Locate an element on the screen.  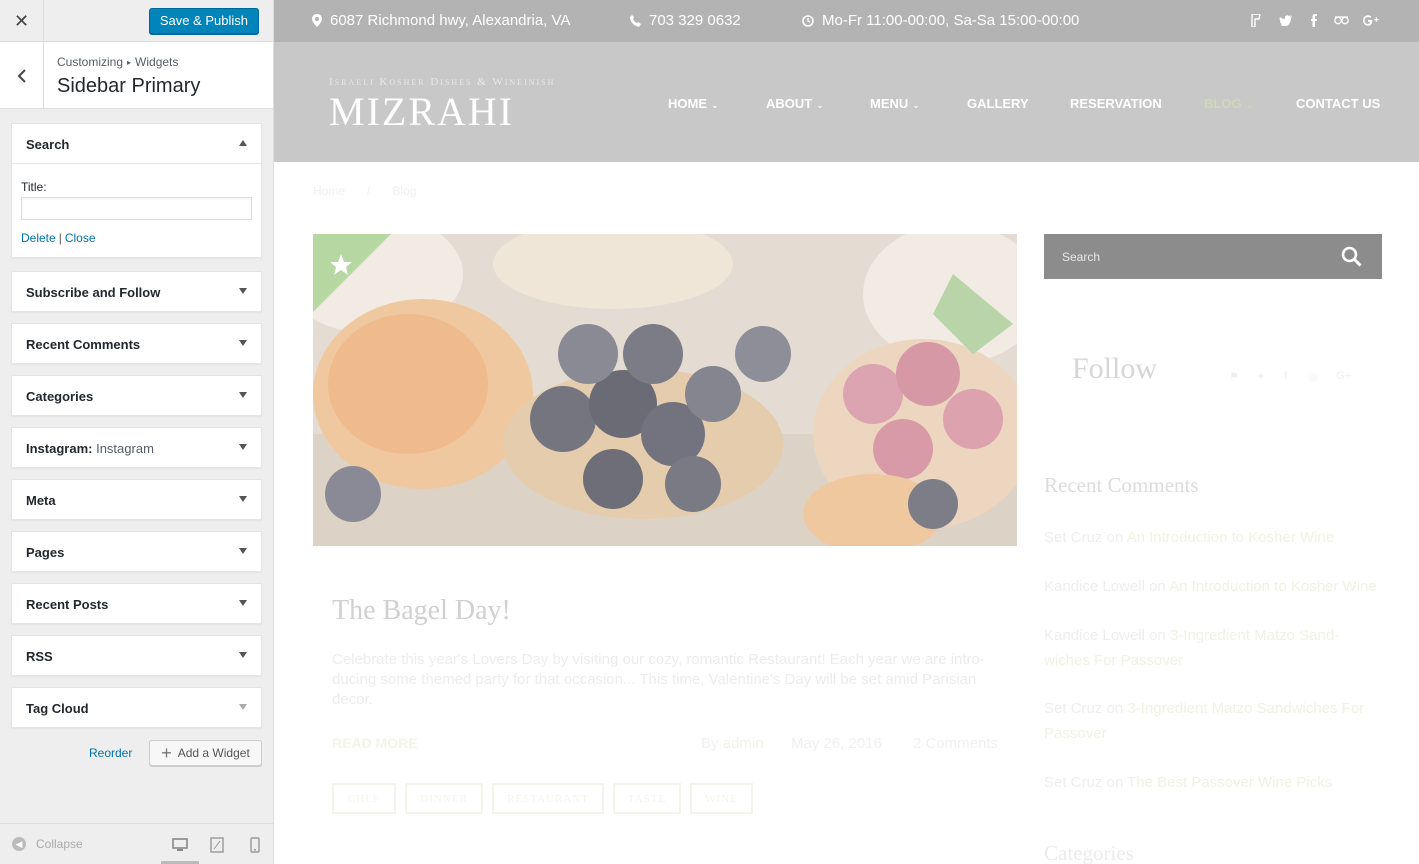
recent-comments-title: Recent Comments is located at coordinates (1121, 485).